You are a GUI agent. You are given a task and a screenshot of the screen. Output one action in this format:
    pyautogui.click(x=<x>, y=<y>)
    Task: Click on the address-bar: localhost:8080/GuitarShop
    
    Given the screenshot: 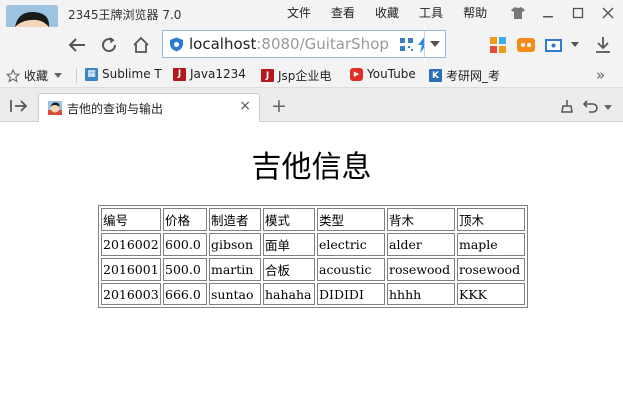 What is the action you would take?
    pyautogui.click(x=304, y=44)
    